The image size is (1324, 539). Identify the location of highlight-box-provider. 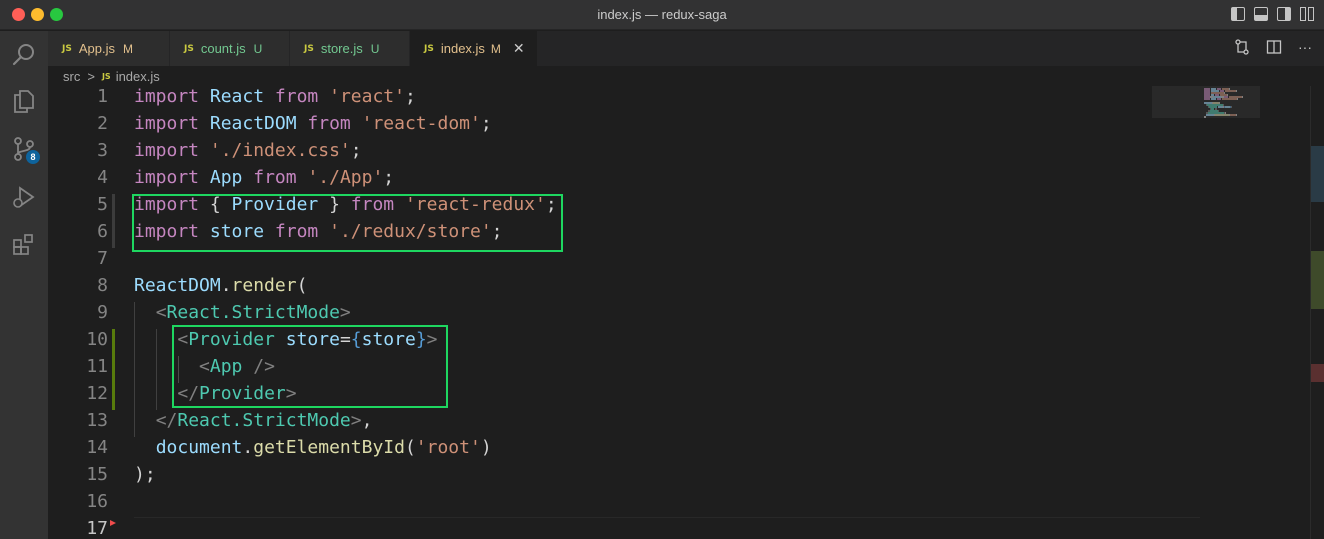
(310, 366).